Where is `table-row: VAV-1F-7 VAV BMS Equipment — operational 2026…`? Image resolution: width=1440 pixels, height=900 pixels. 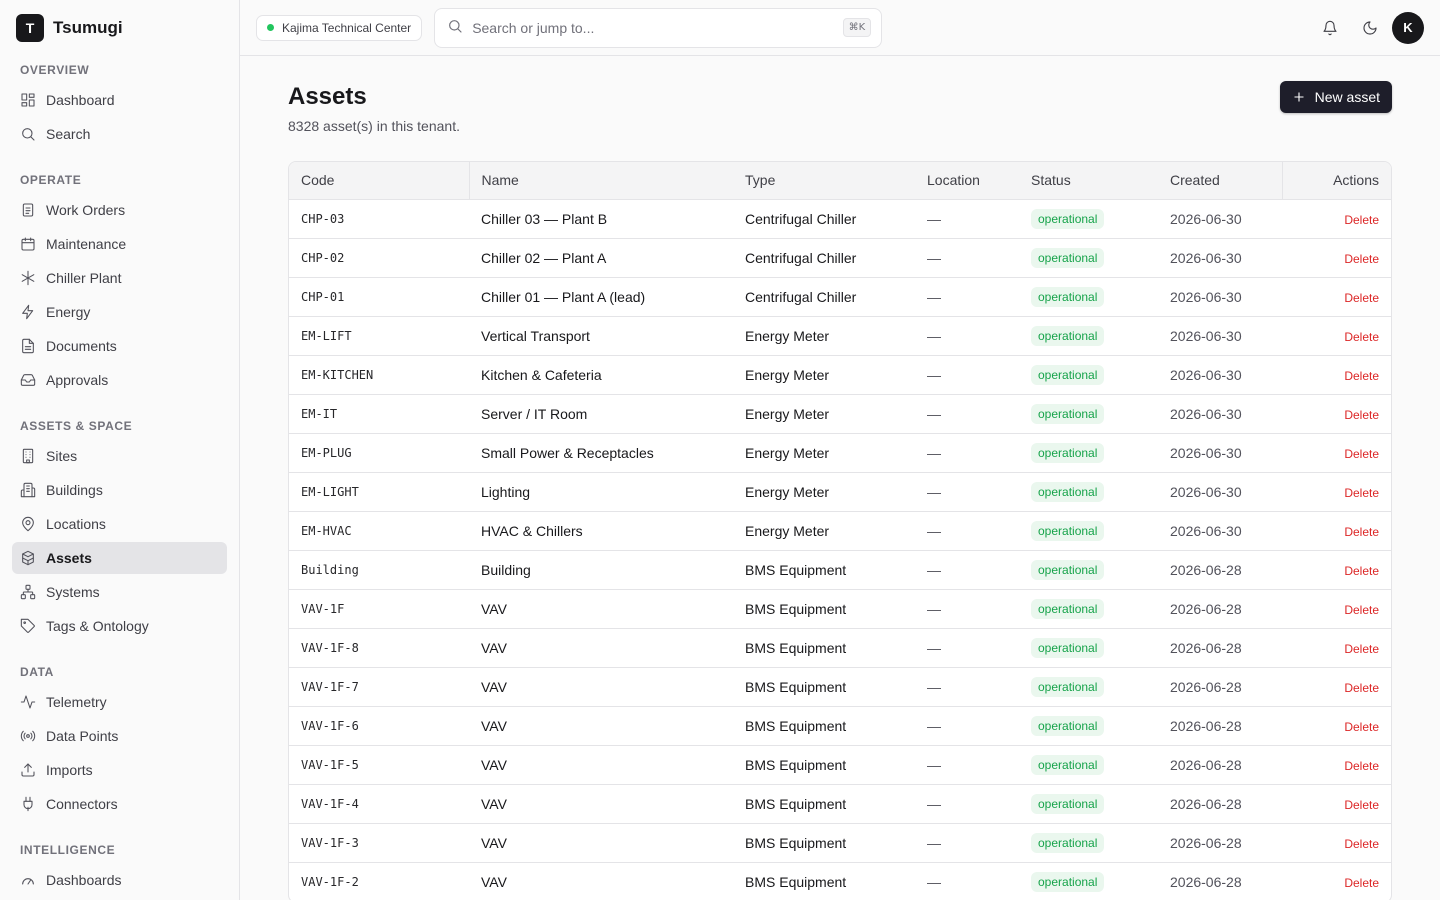
table-row: VAV-1F-7 VAV BMS Equipment — operational 2026… is located at coordinates (840, 687).